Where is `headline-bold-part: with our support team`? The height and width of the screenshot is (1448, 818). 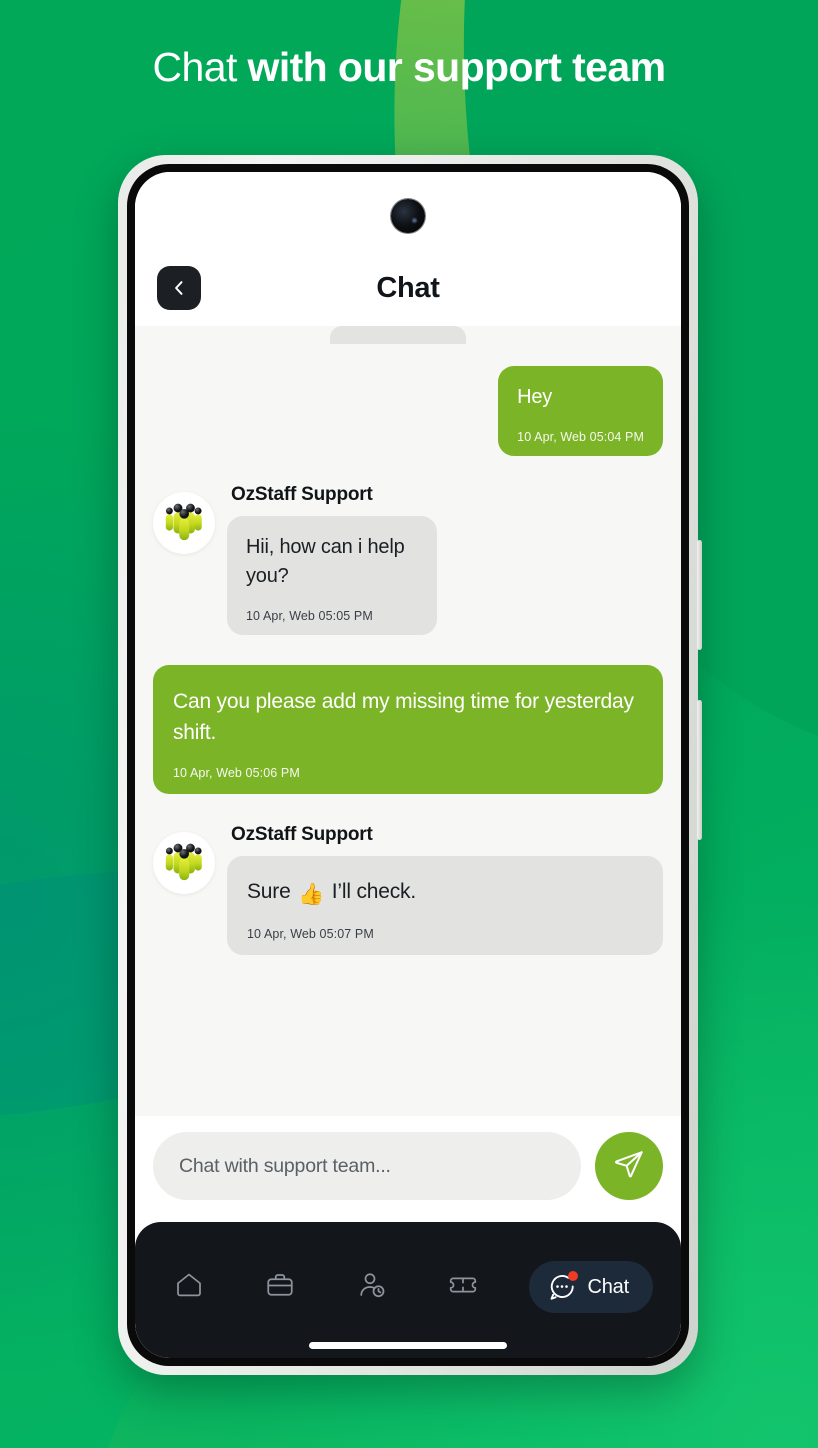
headline-bold-part: with our support team is located at coordinates (457, 67).